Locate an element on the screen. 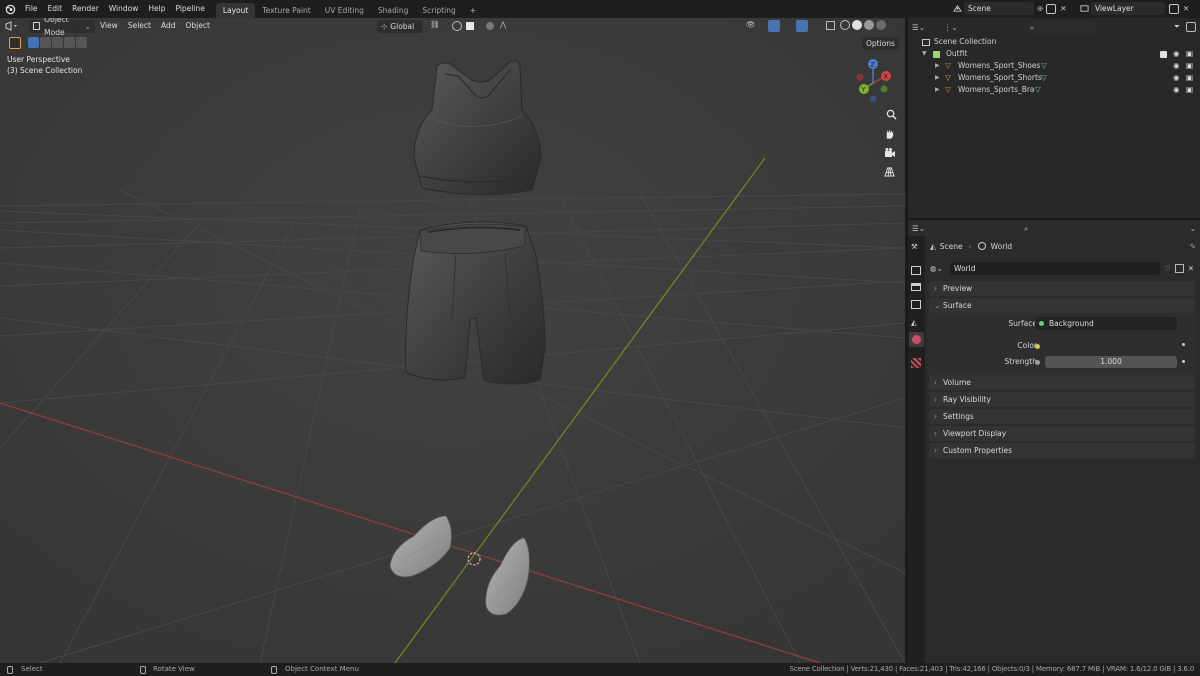 Image resolution: width=1200 pixels, height=676 pixels. navigation-gizmo: X Y Z is located at coordinates (874, 82).